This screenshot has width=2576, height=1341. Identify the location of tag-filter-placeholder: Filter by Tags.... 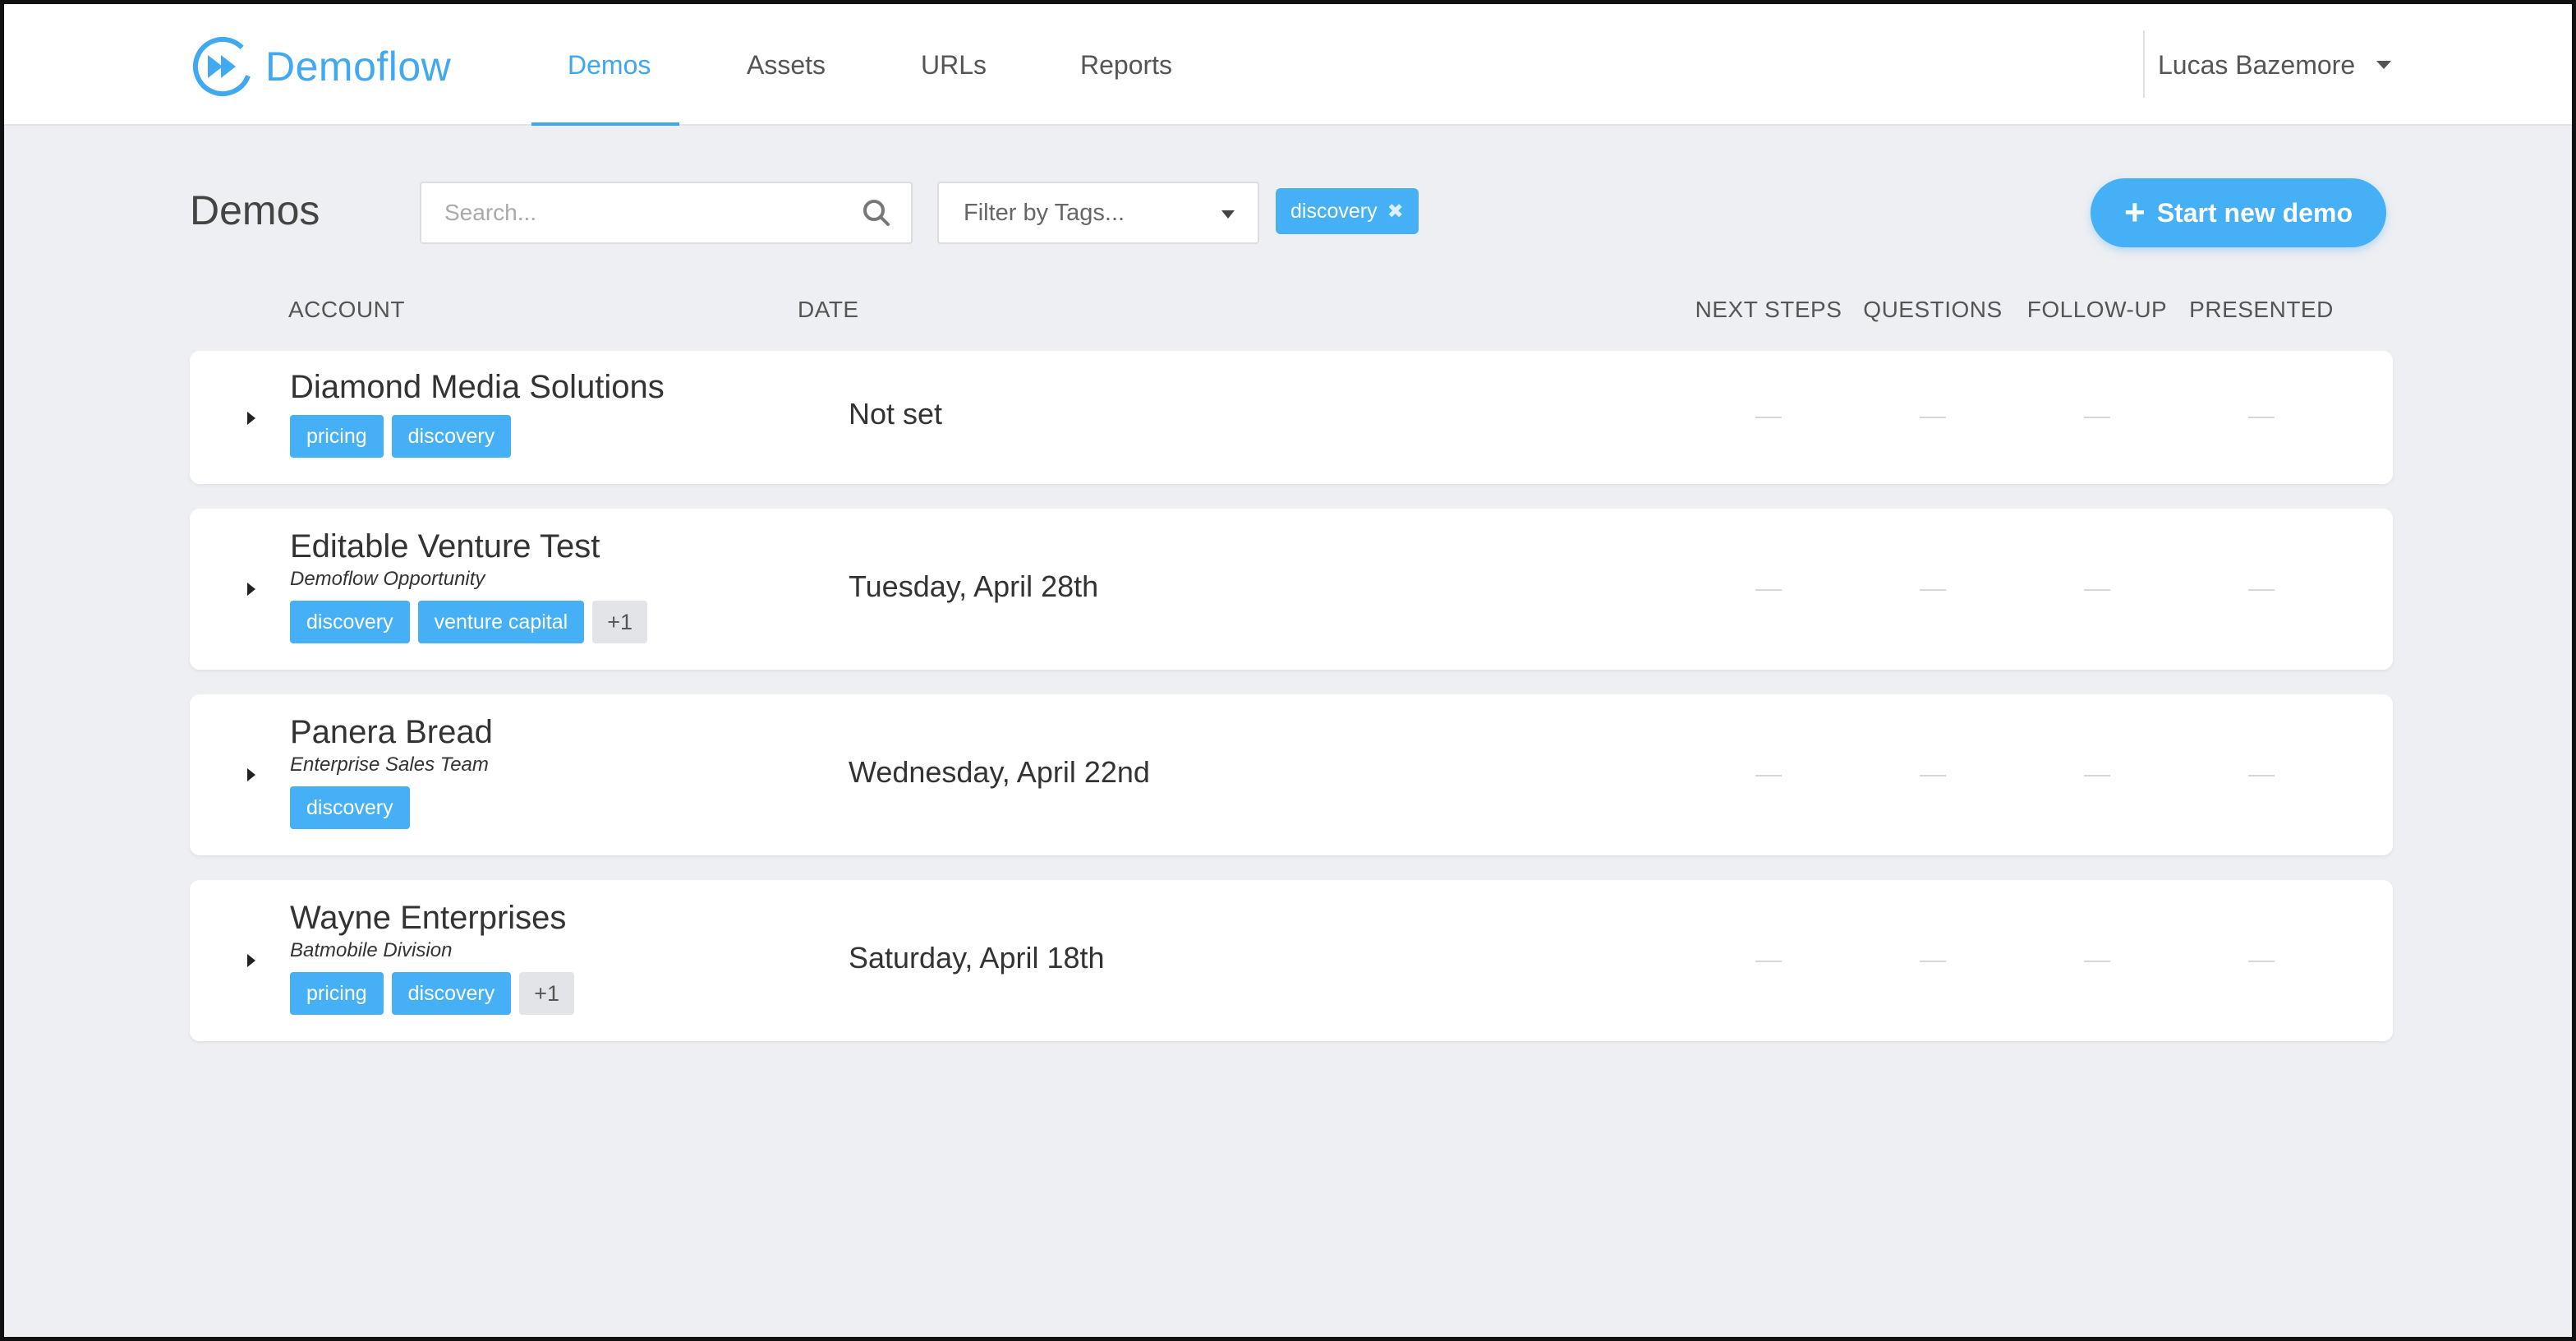
(1044, 212).